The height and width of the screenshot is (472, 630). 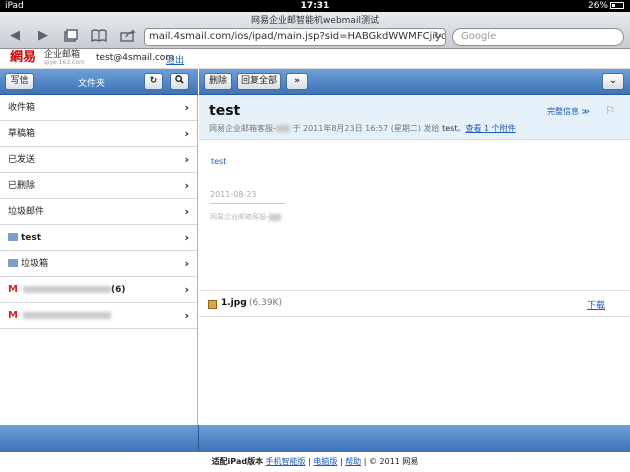 What do you see at coordinates (35, 264) in the screenshot?
I see `folder-label: 垃圾箱` at bounding box center [35, 264].